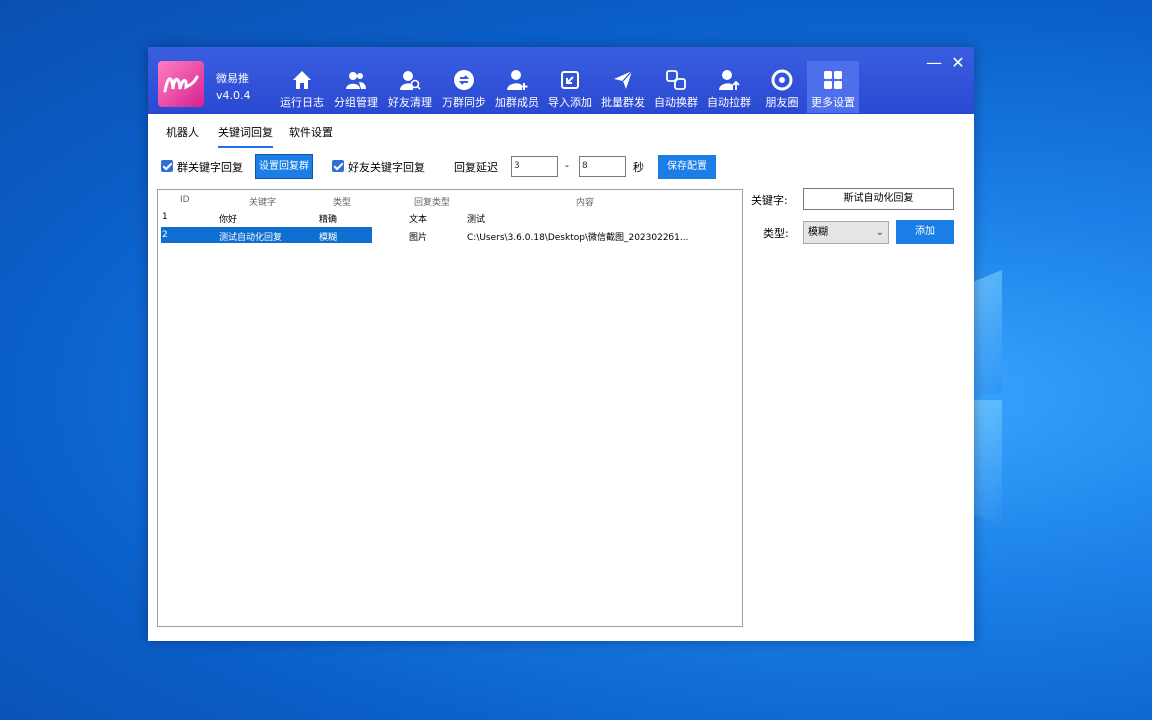 The image size is (1152, 720). I want to click on toolbar-more-settings: 更多设置, so click(833, 87).